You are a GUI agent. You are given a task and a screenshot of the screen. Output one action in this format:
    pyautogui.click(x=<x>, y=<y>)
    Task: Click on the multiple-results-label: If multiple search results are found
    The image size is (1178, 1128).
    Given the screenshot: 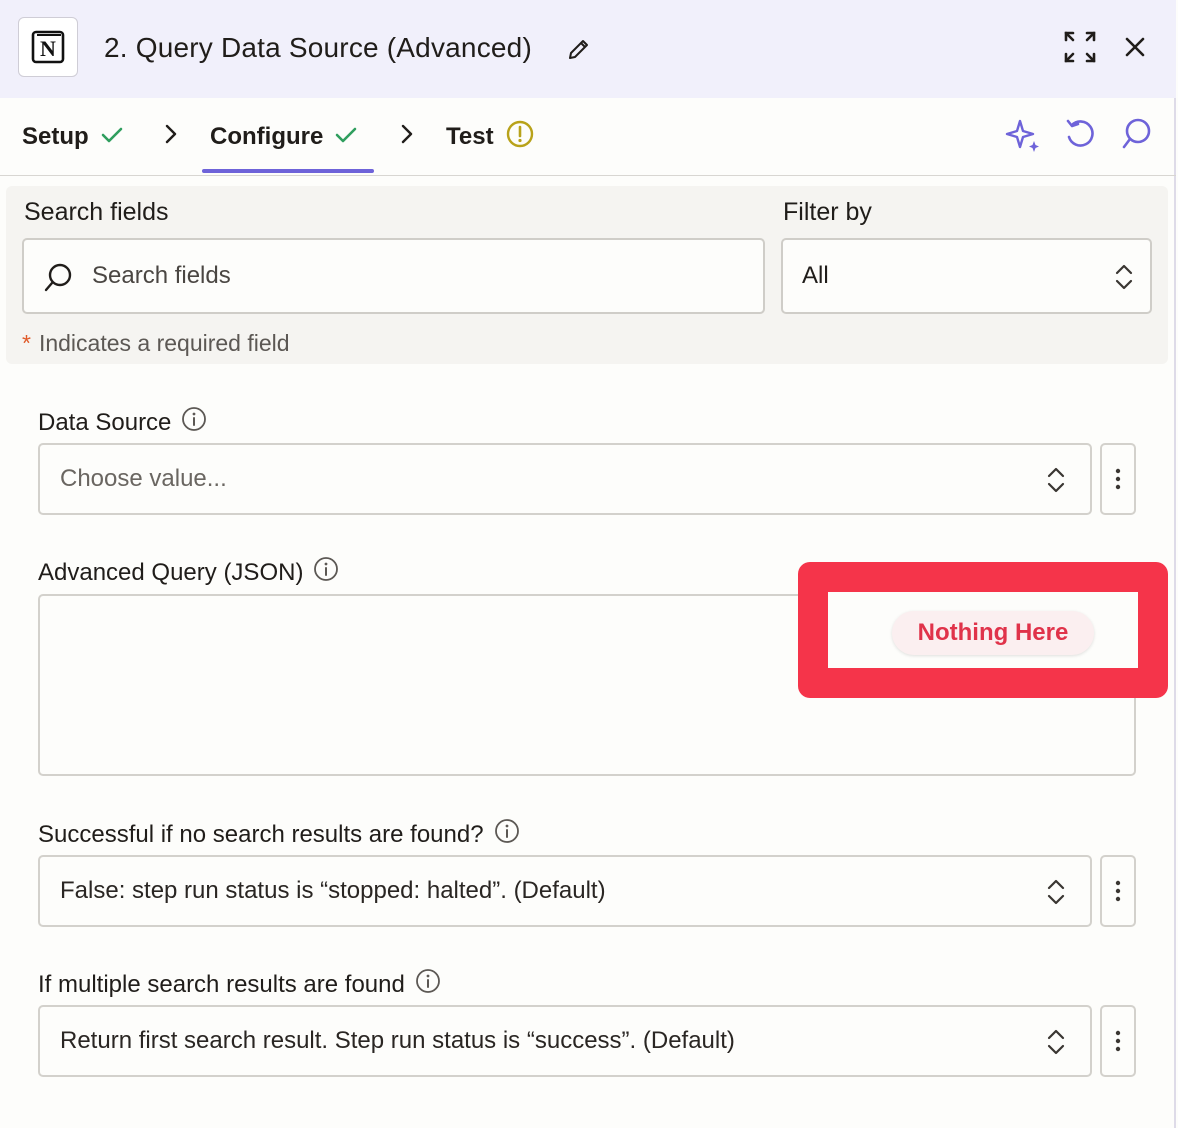 What is the action you would take?
    pyautogui.click(x=239, y=984)
    